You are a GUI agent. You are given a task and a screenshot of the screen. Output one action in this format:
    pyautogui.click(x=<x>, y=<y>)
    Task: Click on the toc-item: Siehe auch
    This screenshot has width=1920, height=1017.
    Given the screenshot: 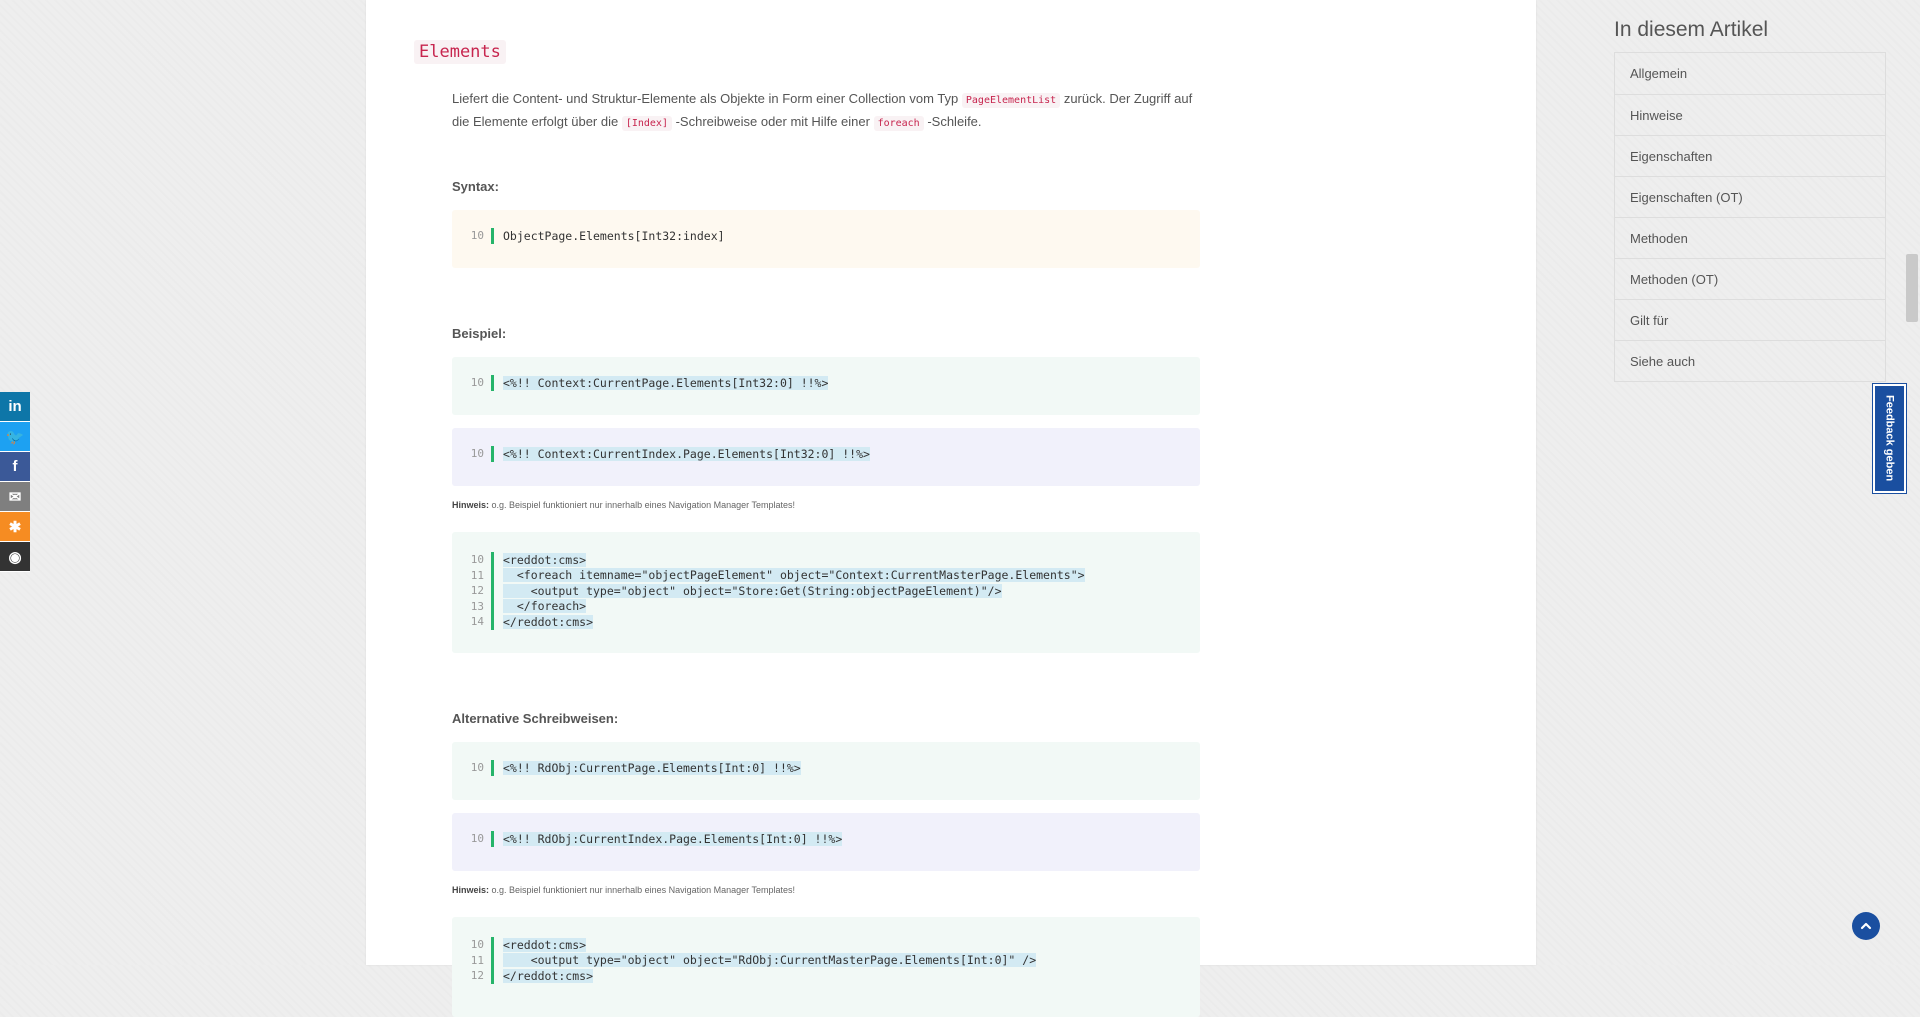 What is the action you would take?
    pyautogui.click(x=1750, y=360)
    